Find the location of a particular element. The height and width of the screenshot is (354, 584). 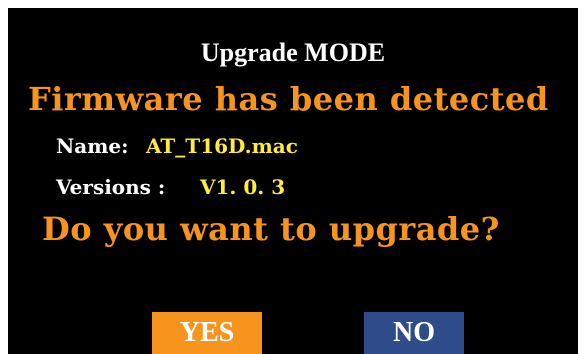

firmware-name-label: Name: is located at coordinates (92, 146).